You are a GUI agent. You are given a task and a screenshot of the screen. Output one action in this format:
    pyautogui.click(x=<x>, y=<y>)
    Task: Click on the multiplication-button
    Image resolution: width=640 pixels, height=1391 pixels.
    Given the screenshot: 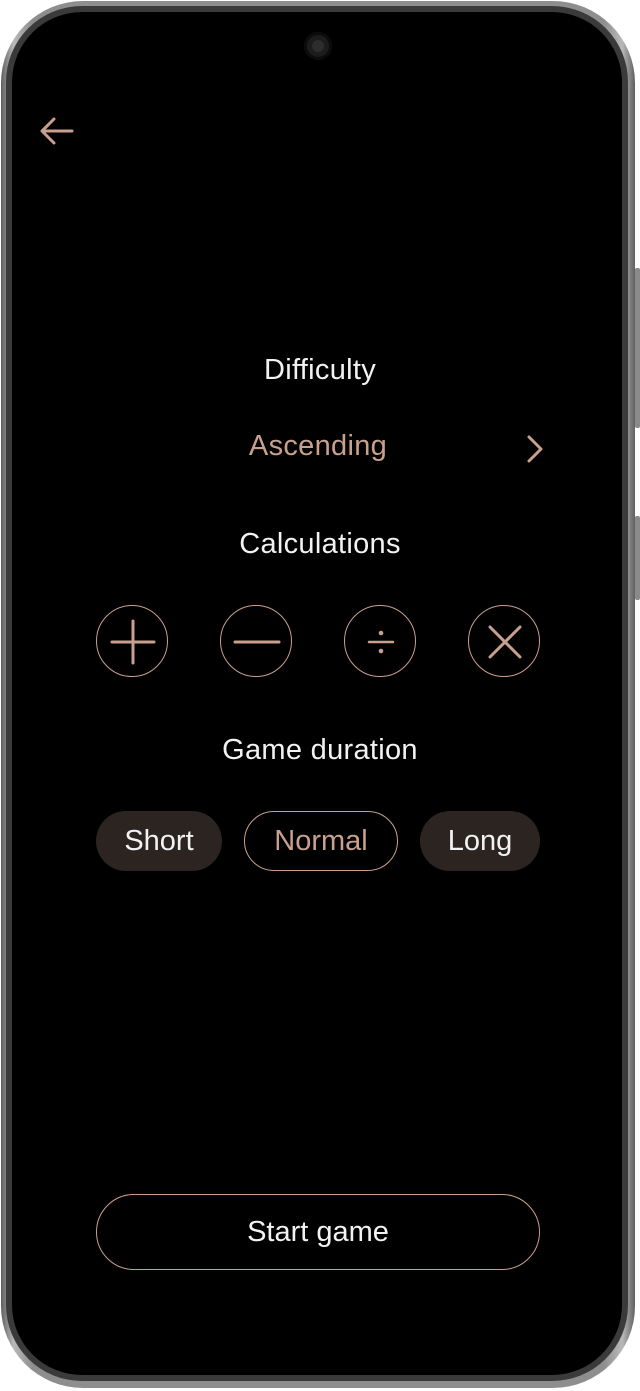 What is the action you would take?
    pyautogui.click(x=504, y=641)
    